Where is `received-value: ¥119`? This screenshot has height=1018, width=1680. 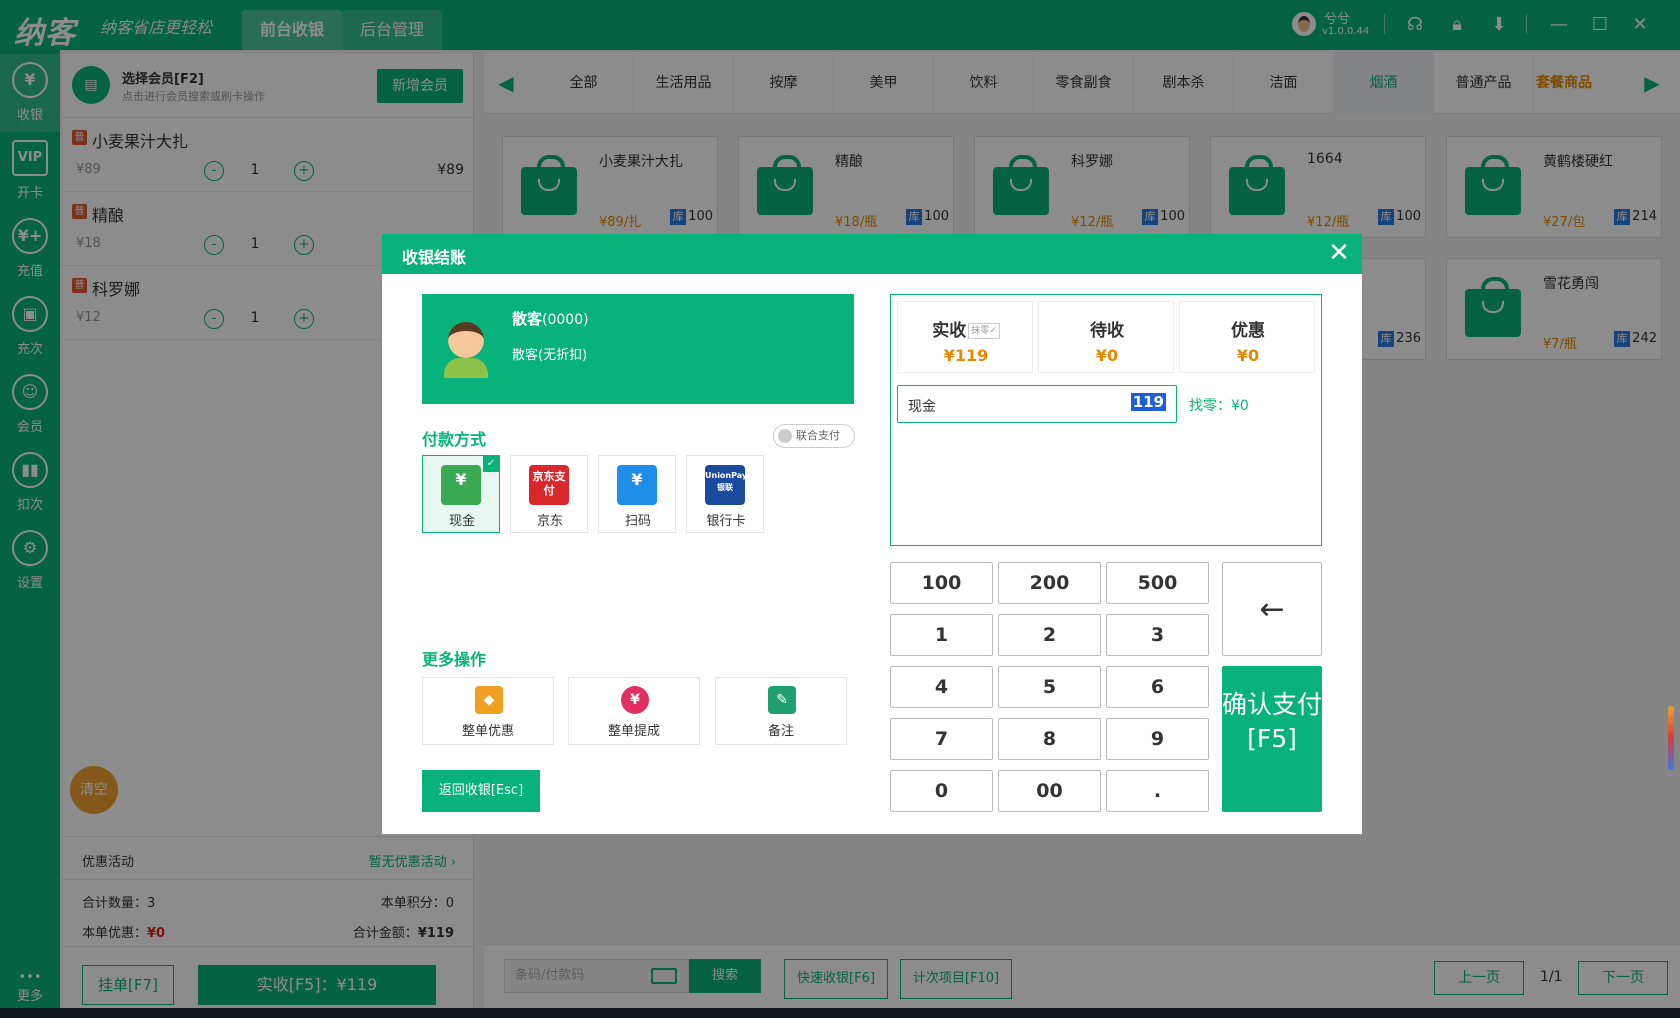
received-value: ¥119 is located at coordinates (966, 355).